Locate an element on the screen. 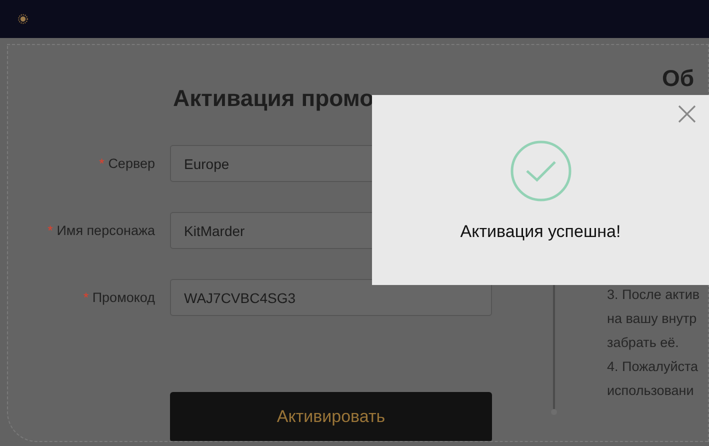  field-label: * Сервер is located at coordinates (126, 163).